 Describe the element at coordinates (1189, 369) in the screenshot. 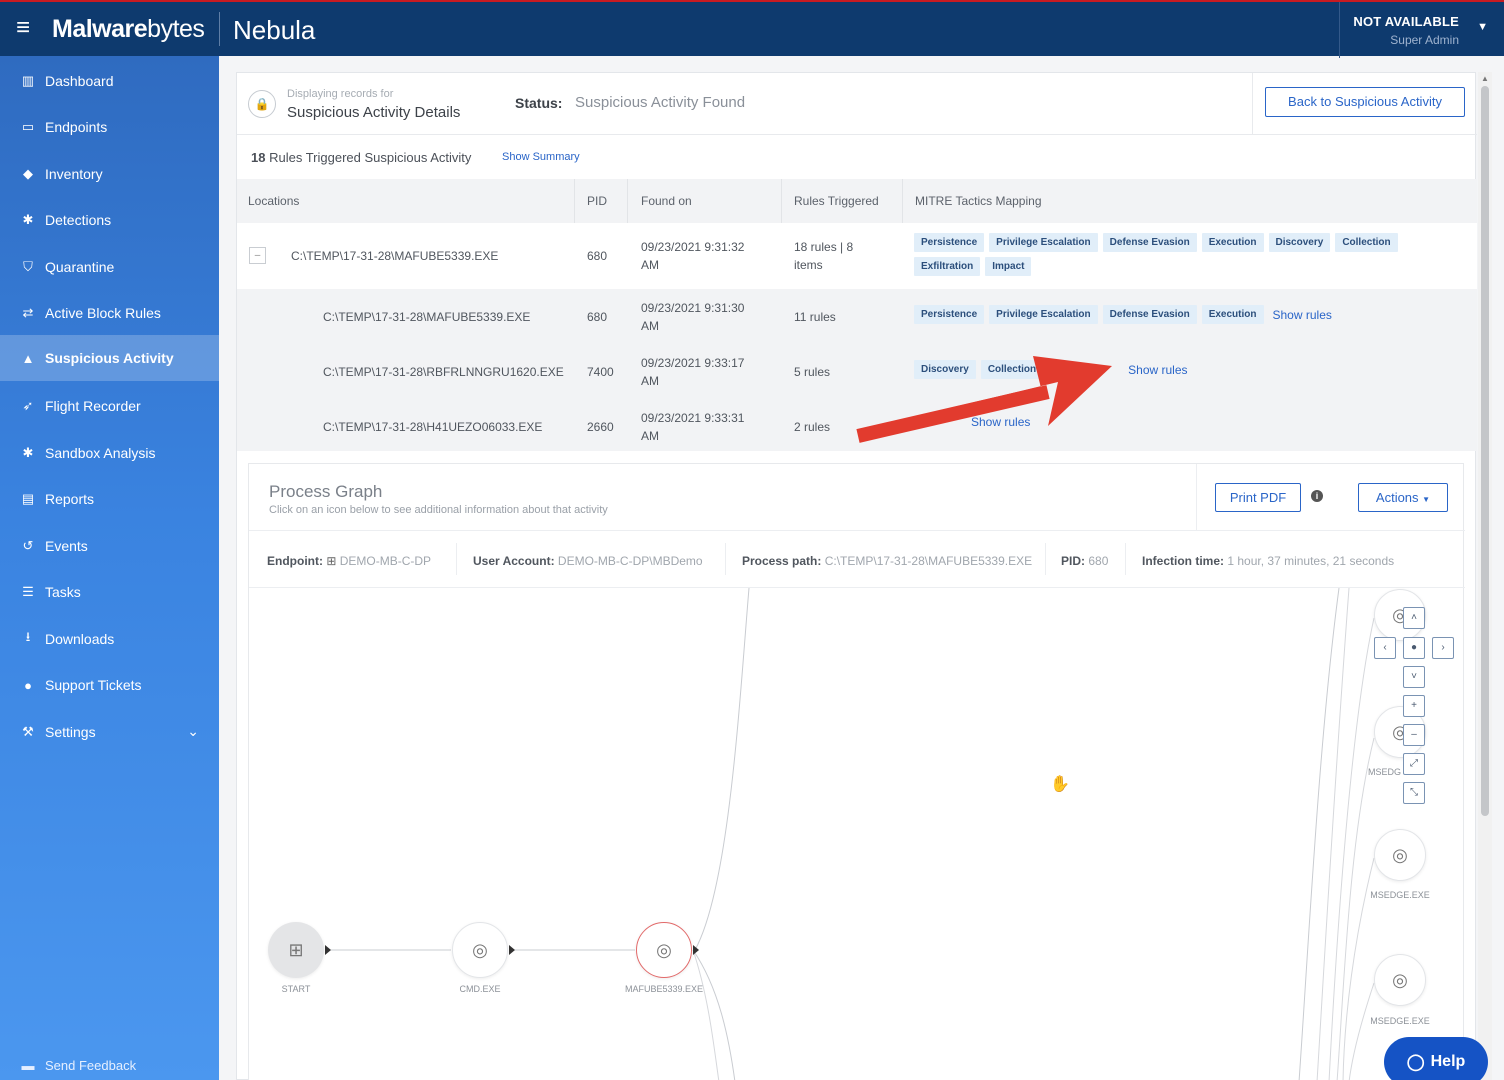

I see `mitre-tags: Discovery Collection Show rules` at that location.